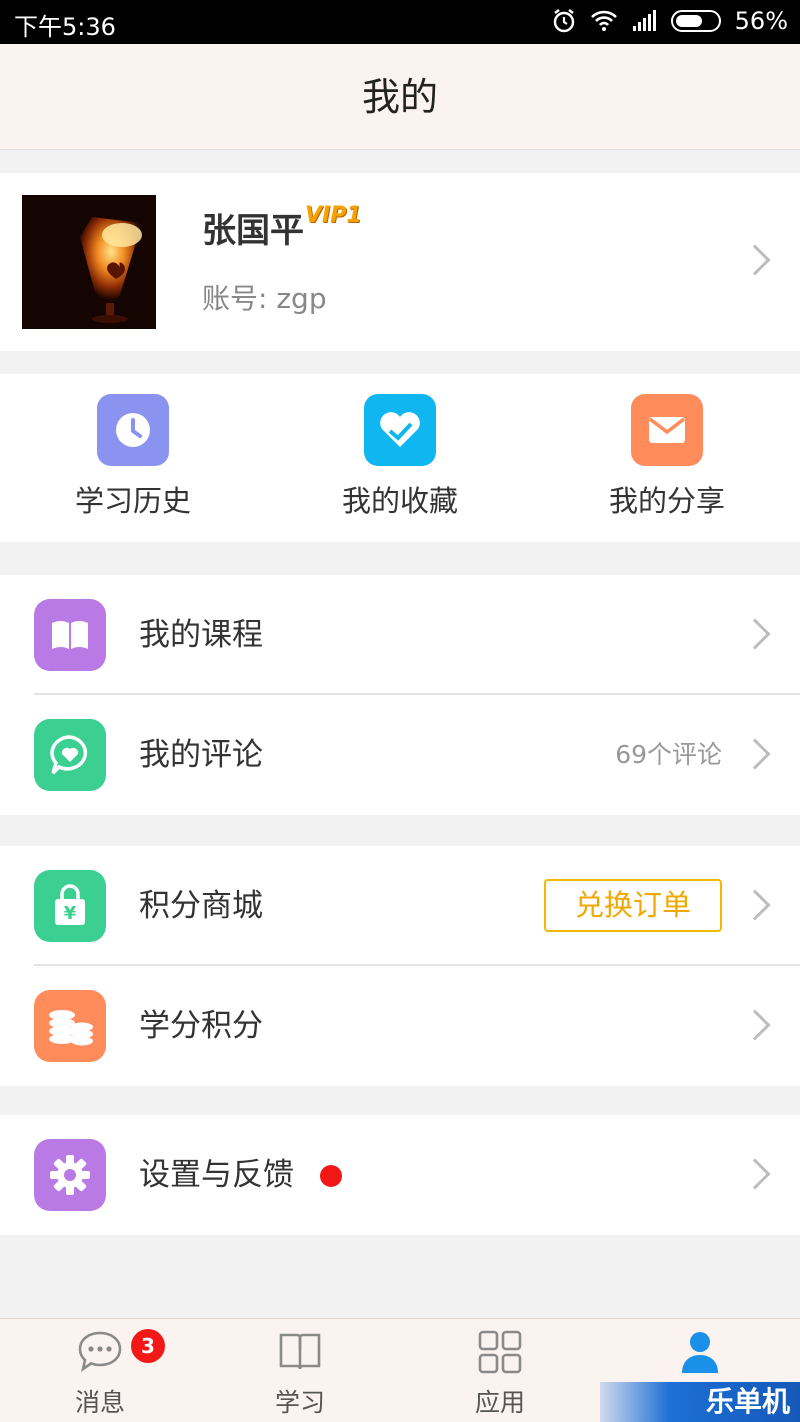 This screenshot has height=1422, width=800. Describe the element at coordinates (400, 755) in the screenshot. I see `menu-item-my-comments: 我的评论 69个评论` at that location.